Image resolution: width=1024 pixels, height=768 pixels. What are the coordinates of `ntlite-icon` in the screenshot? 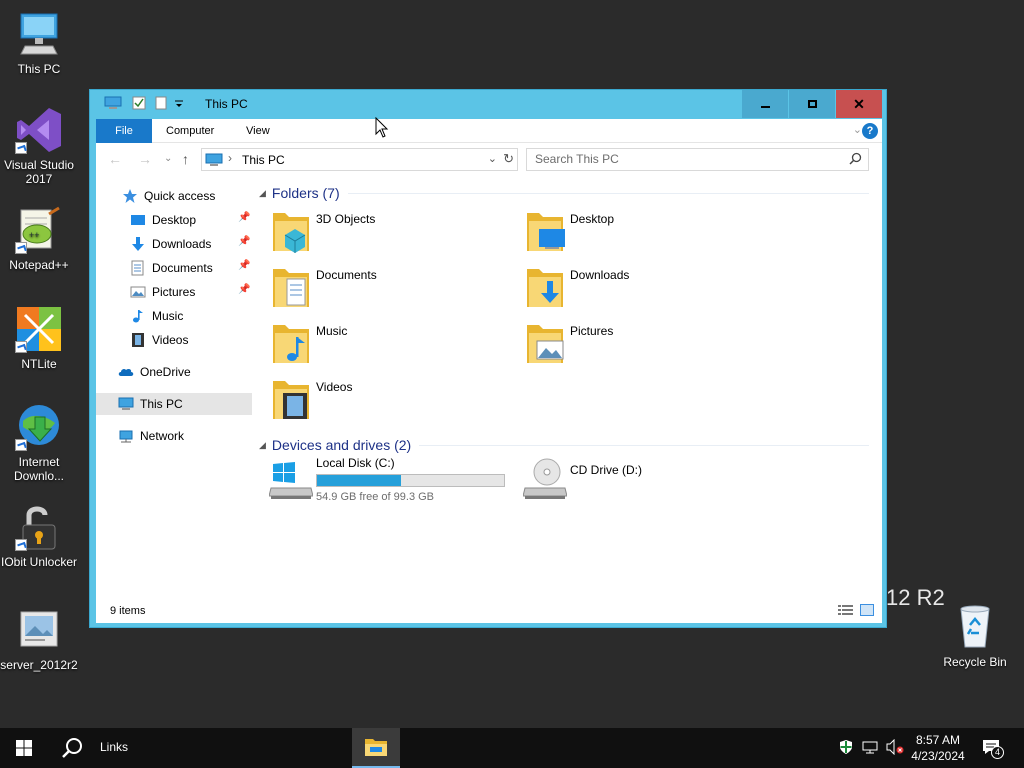 It's located at (39, 329).